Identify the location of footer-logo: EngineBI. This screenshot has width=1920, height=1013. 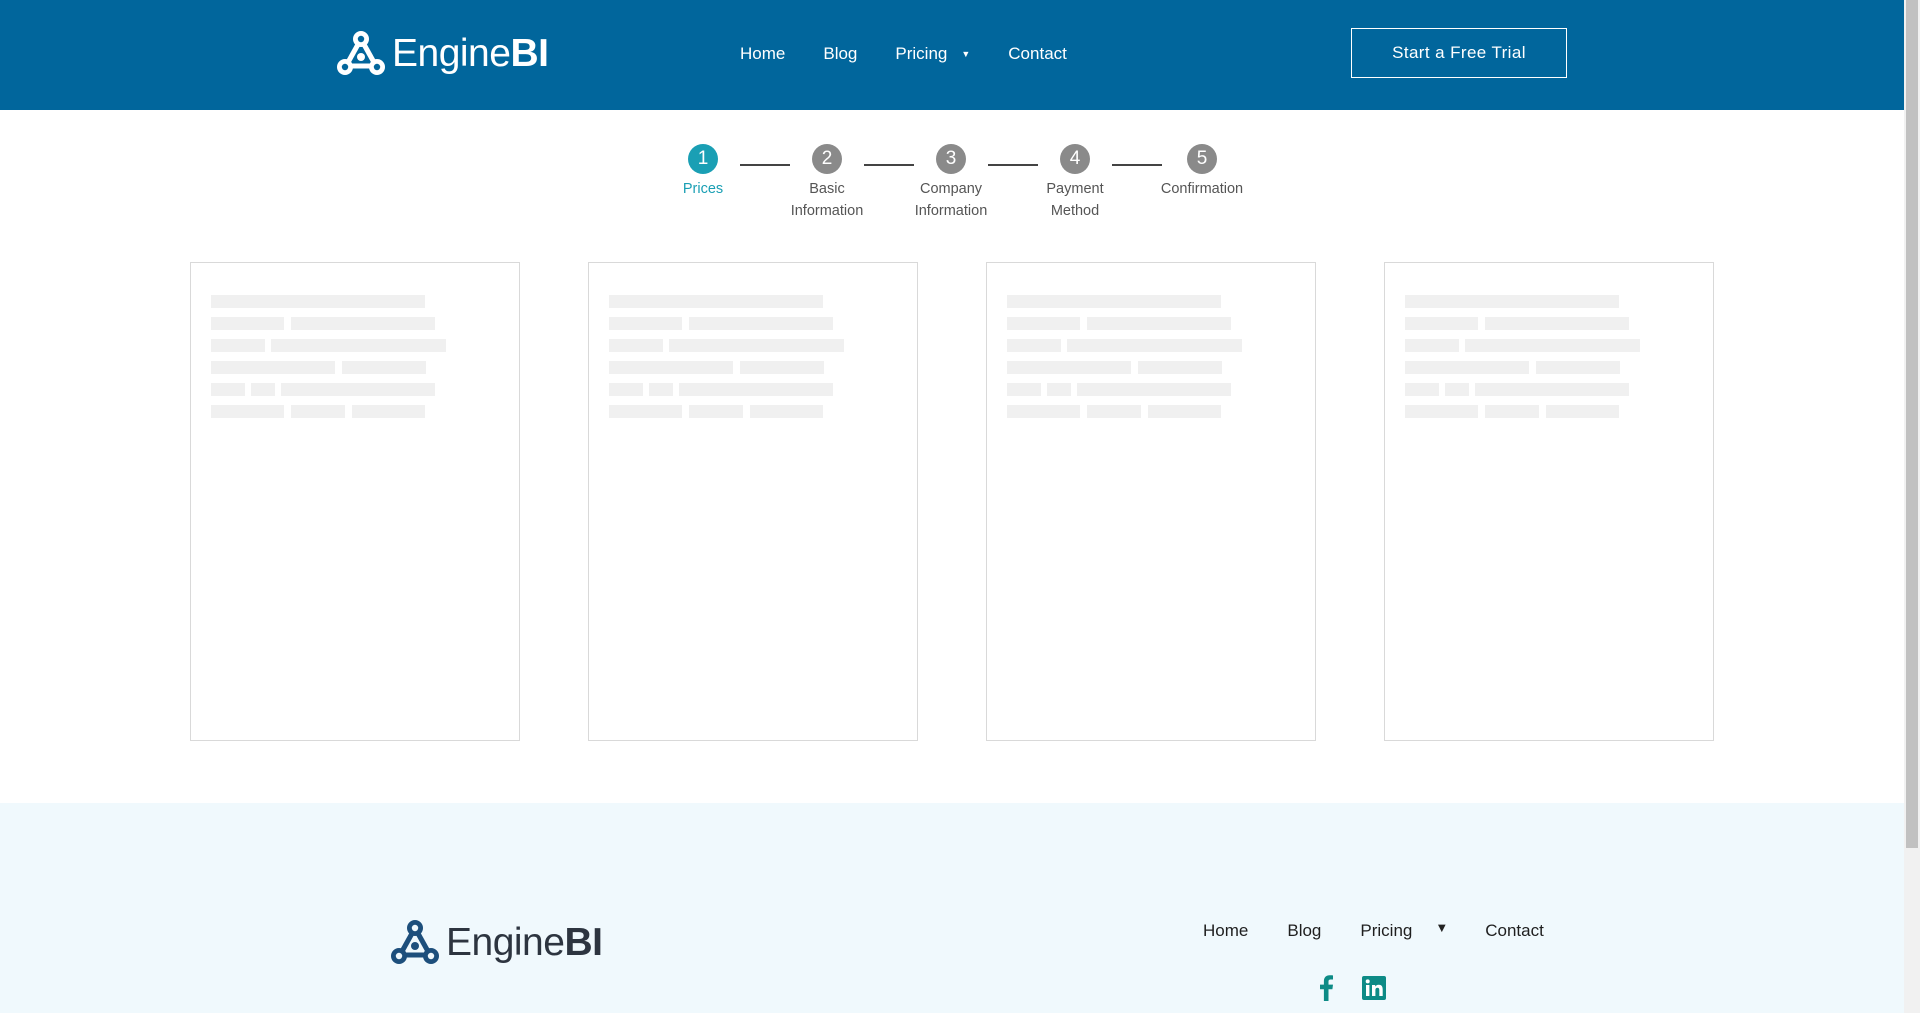
(496, 942).